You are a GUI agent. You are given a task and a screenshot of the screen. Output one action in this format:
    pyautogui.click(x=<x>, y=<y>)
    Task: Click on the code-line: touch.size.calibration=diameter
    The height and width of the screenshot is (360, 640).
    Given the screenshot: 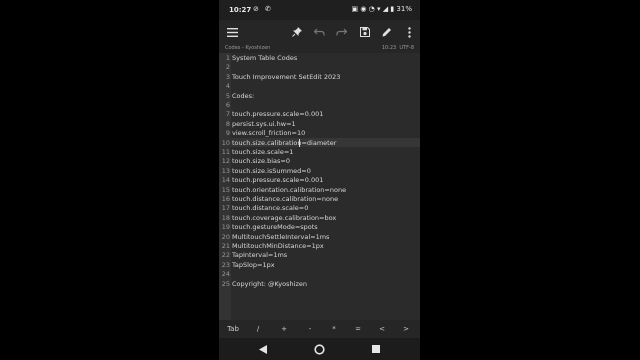 What is the action you would take?
    pyautogui.click(x=284, y=143)
    